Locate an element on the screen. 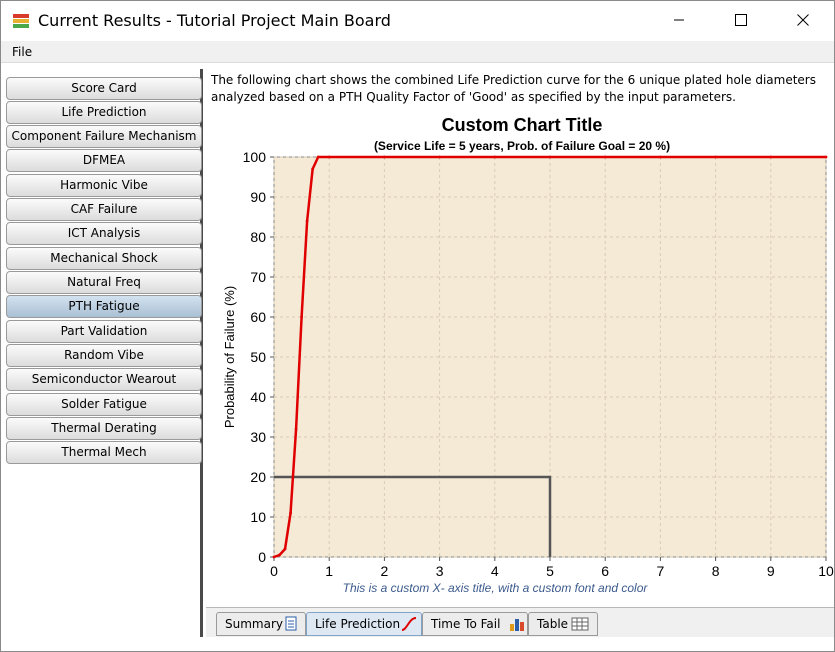 This screenshot has height=652, width=835. y-tick-label: 50 is located at coordinates (258, 357).